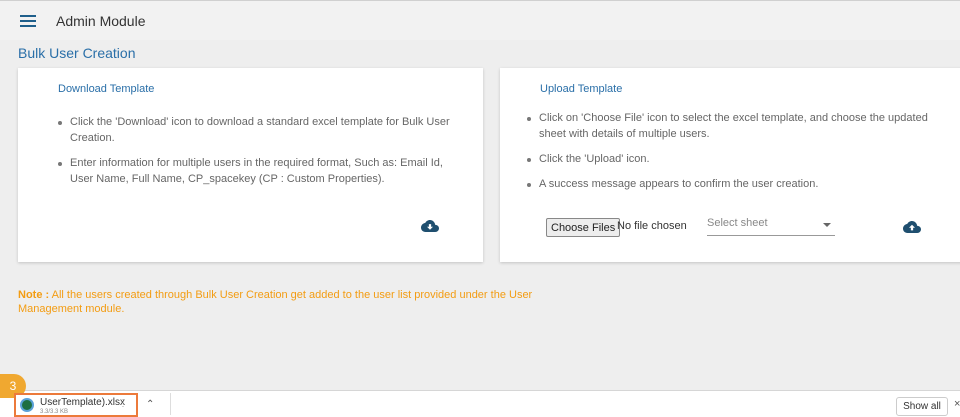 The image size is (960, 417). I want to click on cloud-download-icon, so click(430, 226).